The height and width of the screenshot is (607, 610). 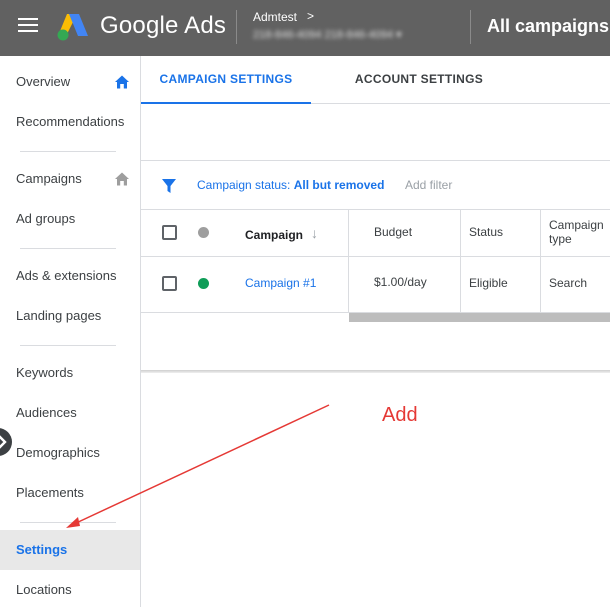 I want to click on tab-campaign-settings: CAMPAIGN SETTINGS, so click(x=226, y=80).